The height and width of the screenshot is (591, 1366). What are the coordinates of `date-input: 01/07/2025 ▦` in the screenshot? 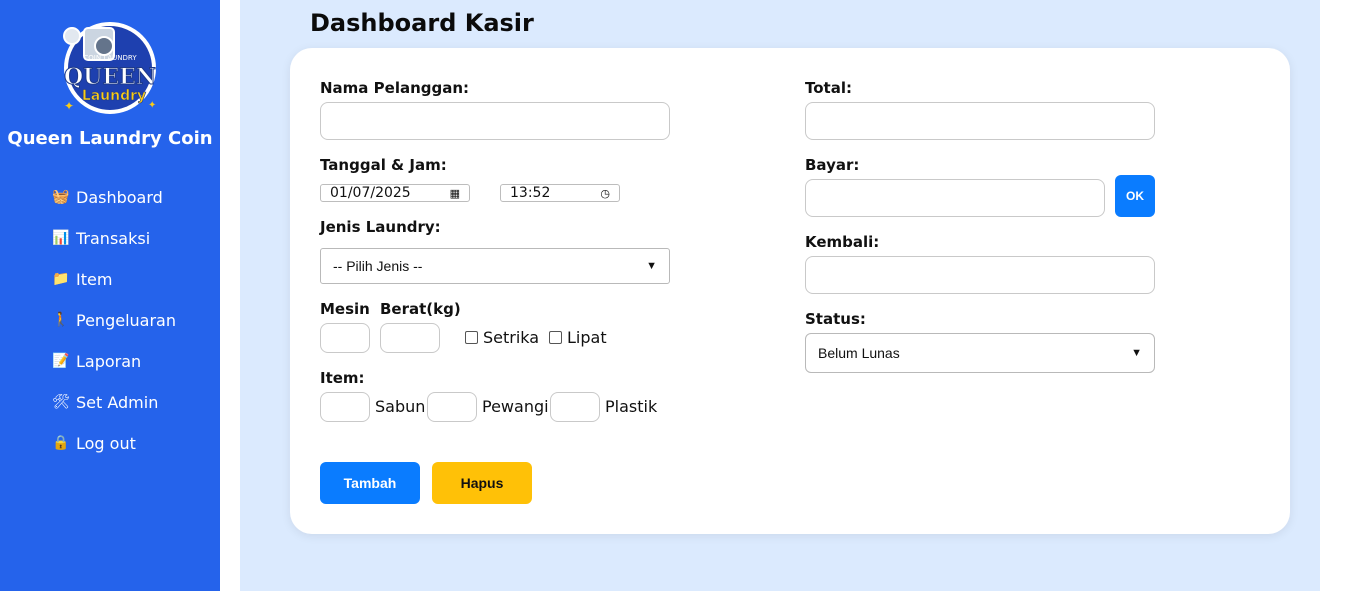 It's located at (395, 193).